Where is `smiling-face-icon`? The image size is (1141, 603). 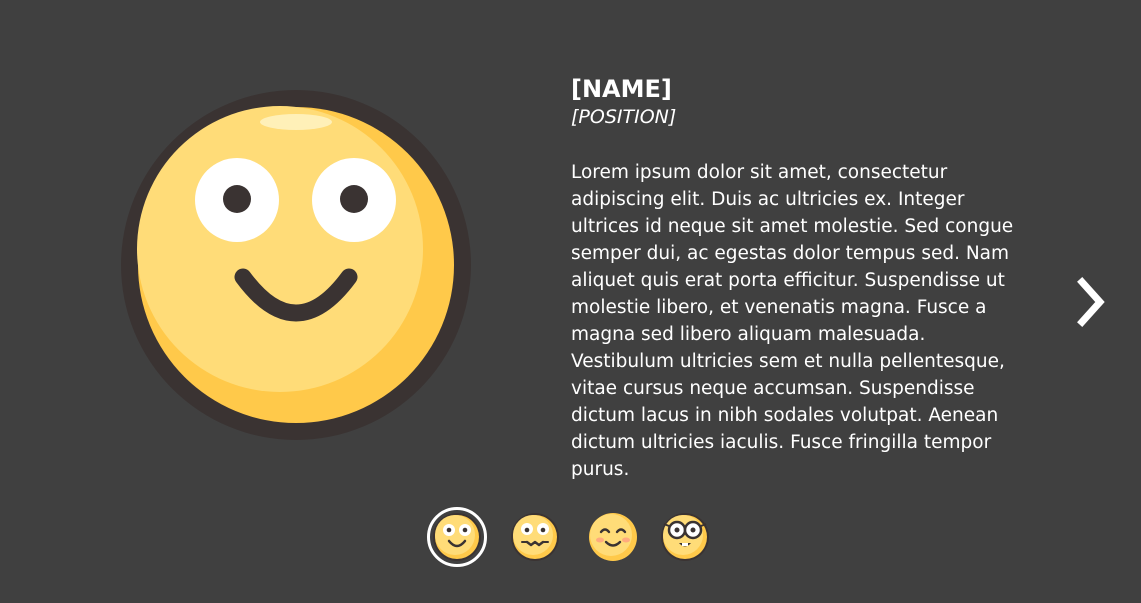
smiling-face-icon is located at coordinates (457, 537).